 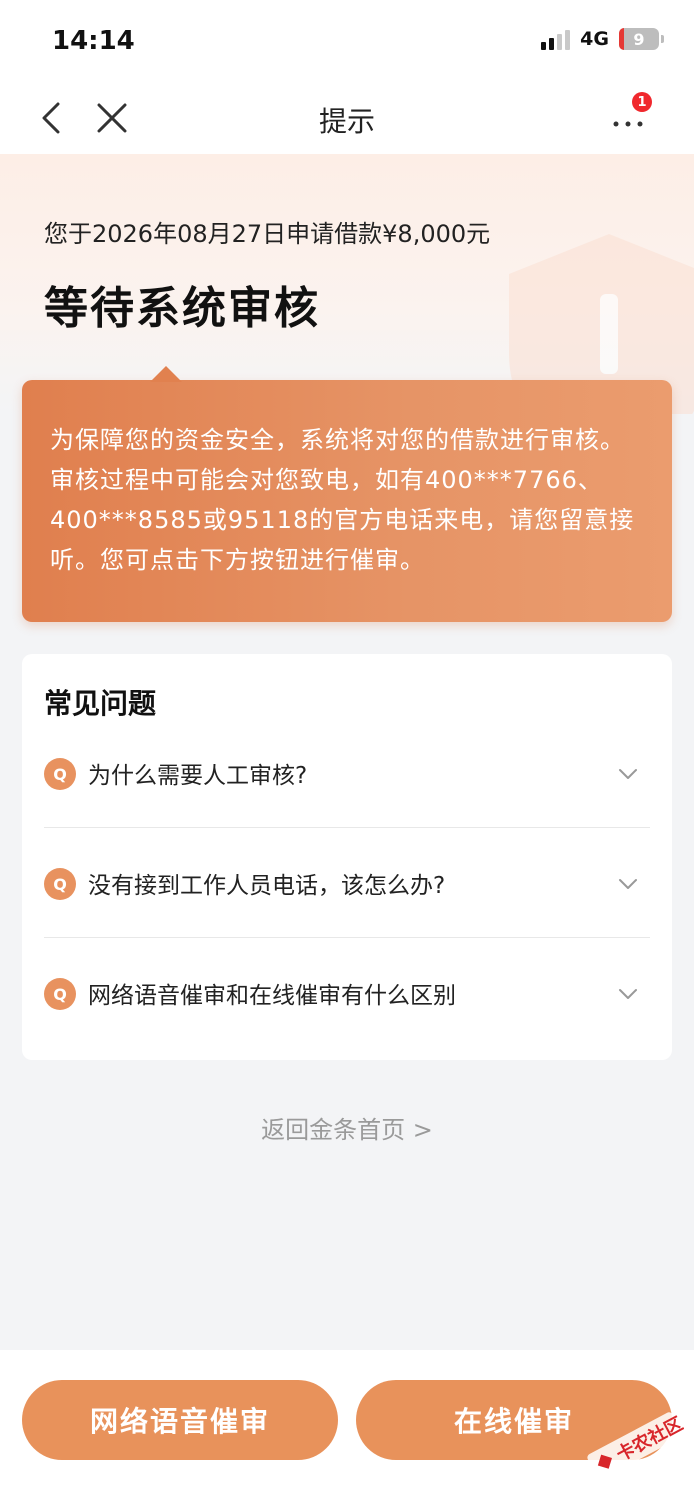 I want to click on faq-question: 没有接到工作人员电话，该怎么办?, so click(x=267, y=886).